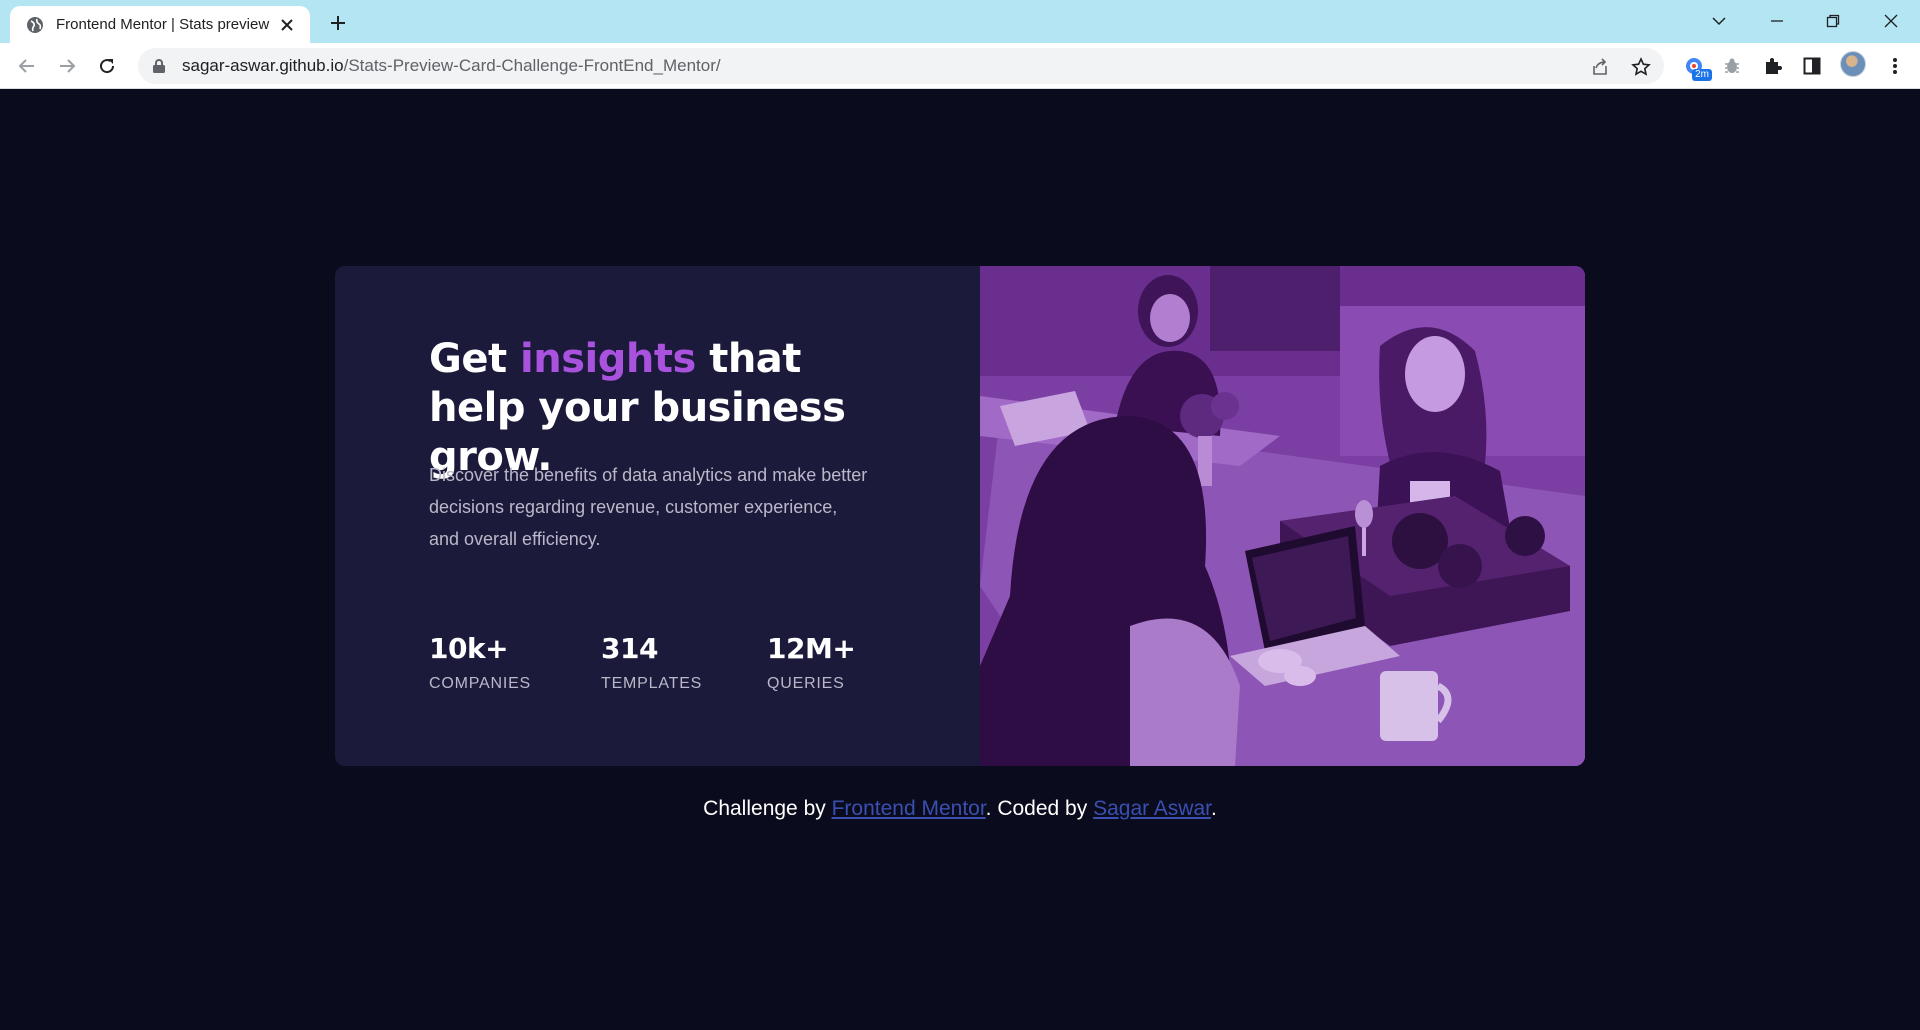 Image resolution: width=1920 pixels, height=1030 pixels. I want to click on stat-value: 314, so click(629, 648).